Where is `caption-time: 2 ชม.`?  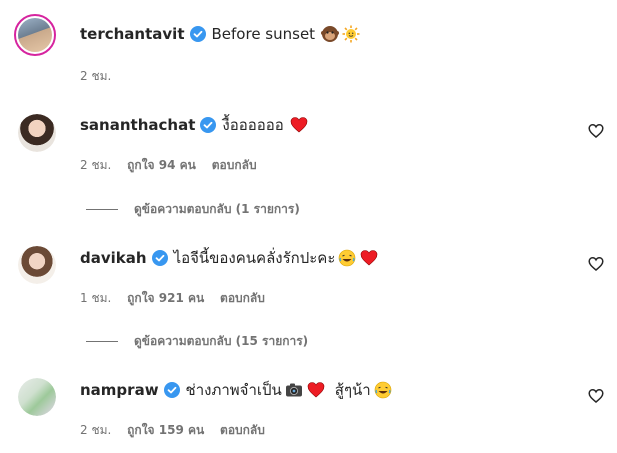
caption-time: 2 ชม. is located at coordinates (95, 76).